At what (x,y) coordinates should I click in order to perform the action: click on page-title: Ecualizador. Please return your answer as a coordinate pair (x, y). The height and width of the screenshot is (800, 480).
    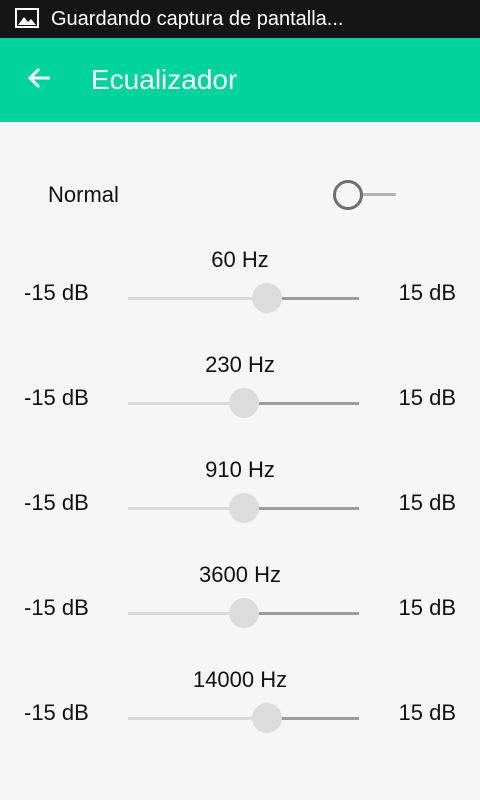
    Looking at the image, I should click on (164, 79).